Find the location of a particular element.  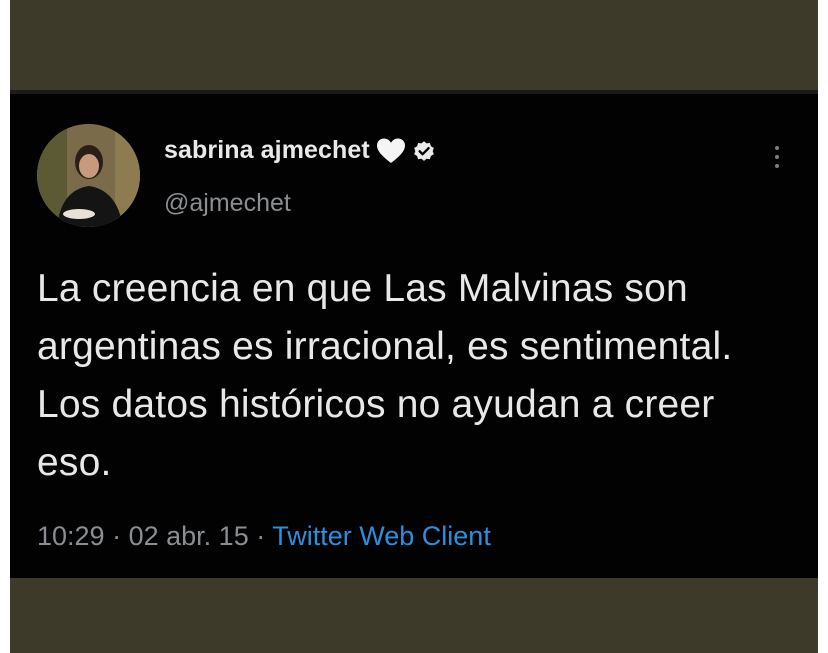

white-heart-icon is located at coordinates (390, 150).